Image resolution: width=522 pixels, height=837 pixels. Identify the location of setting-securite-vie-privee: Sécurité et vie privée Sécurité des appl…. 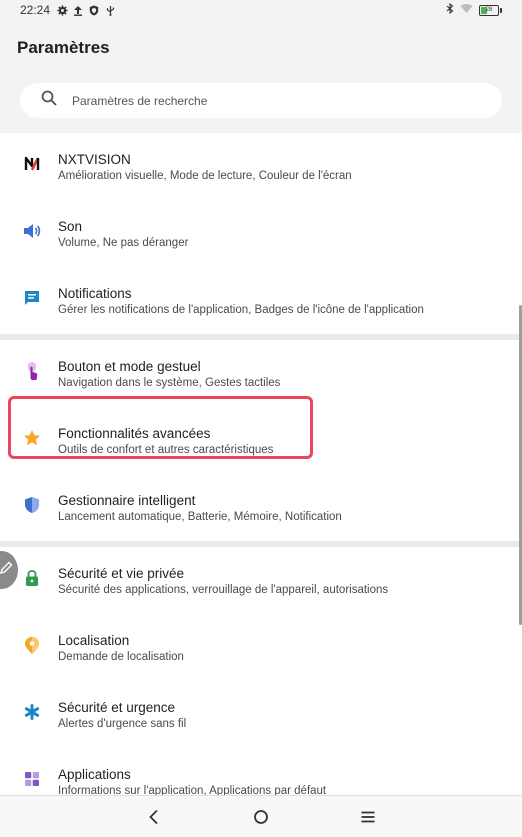
(261, 580).